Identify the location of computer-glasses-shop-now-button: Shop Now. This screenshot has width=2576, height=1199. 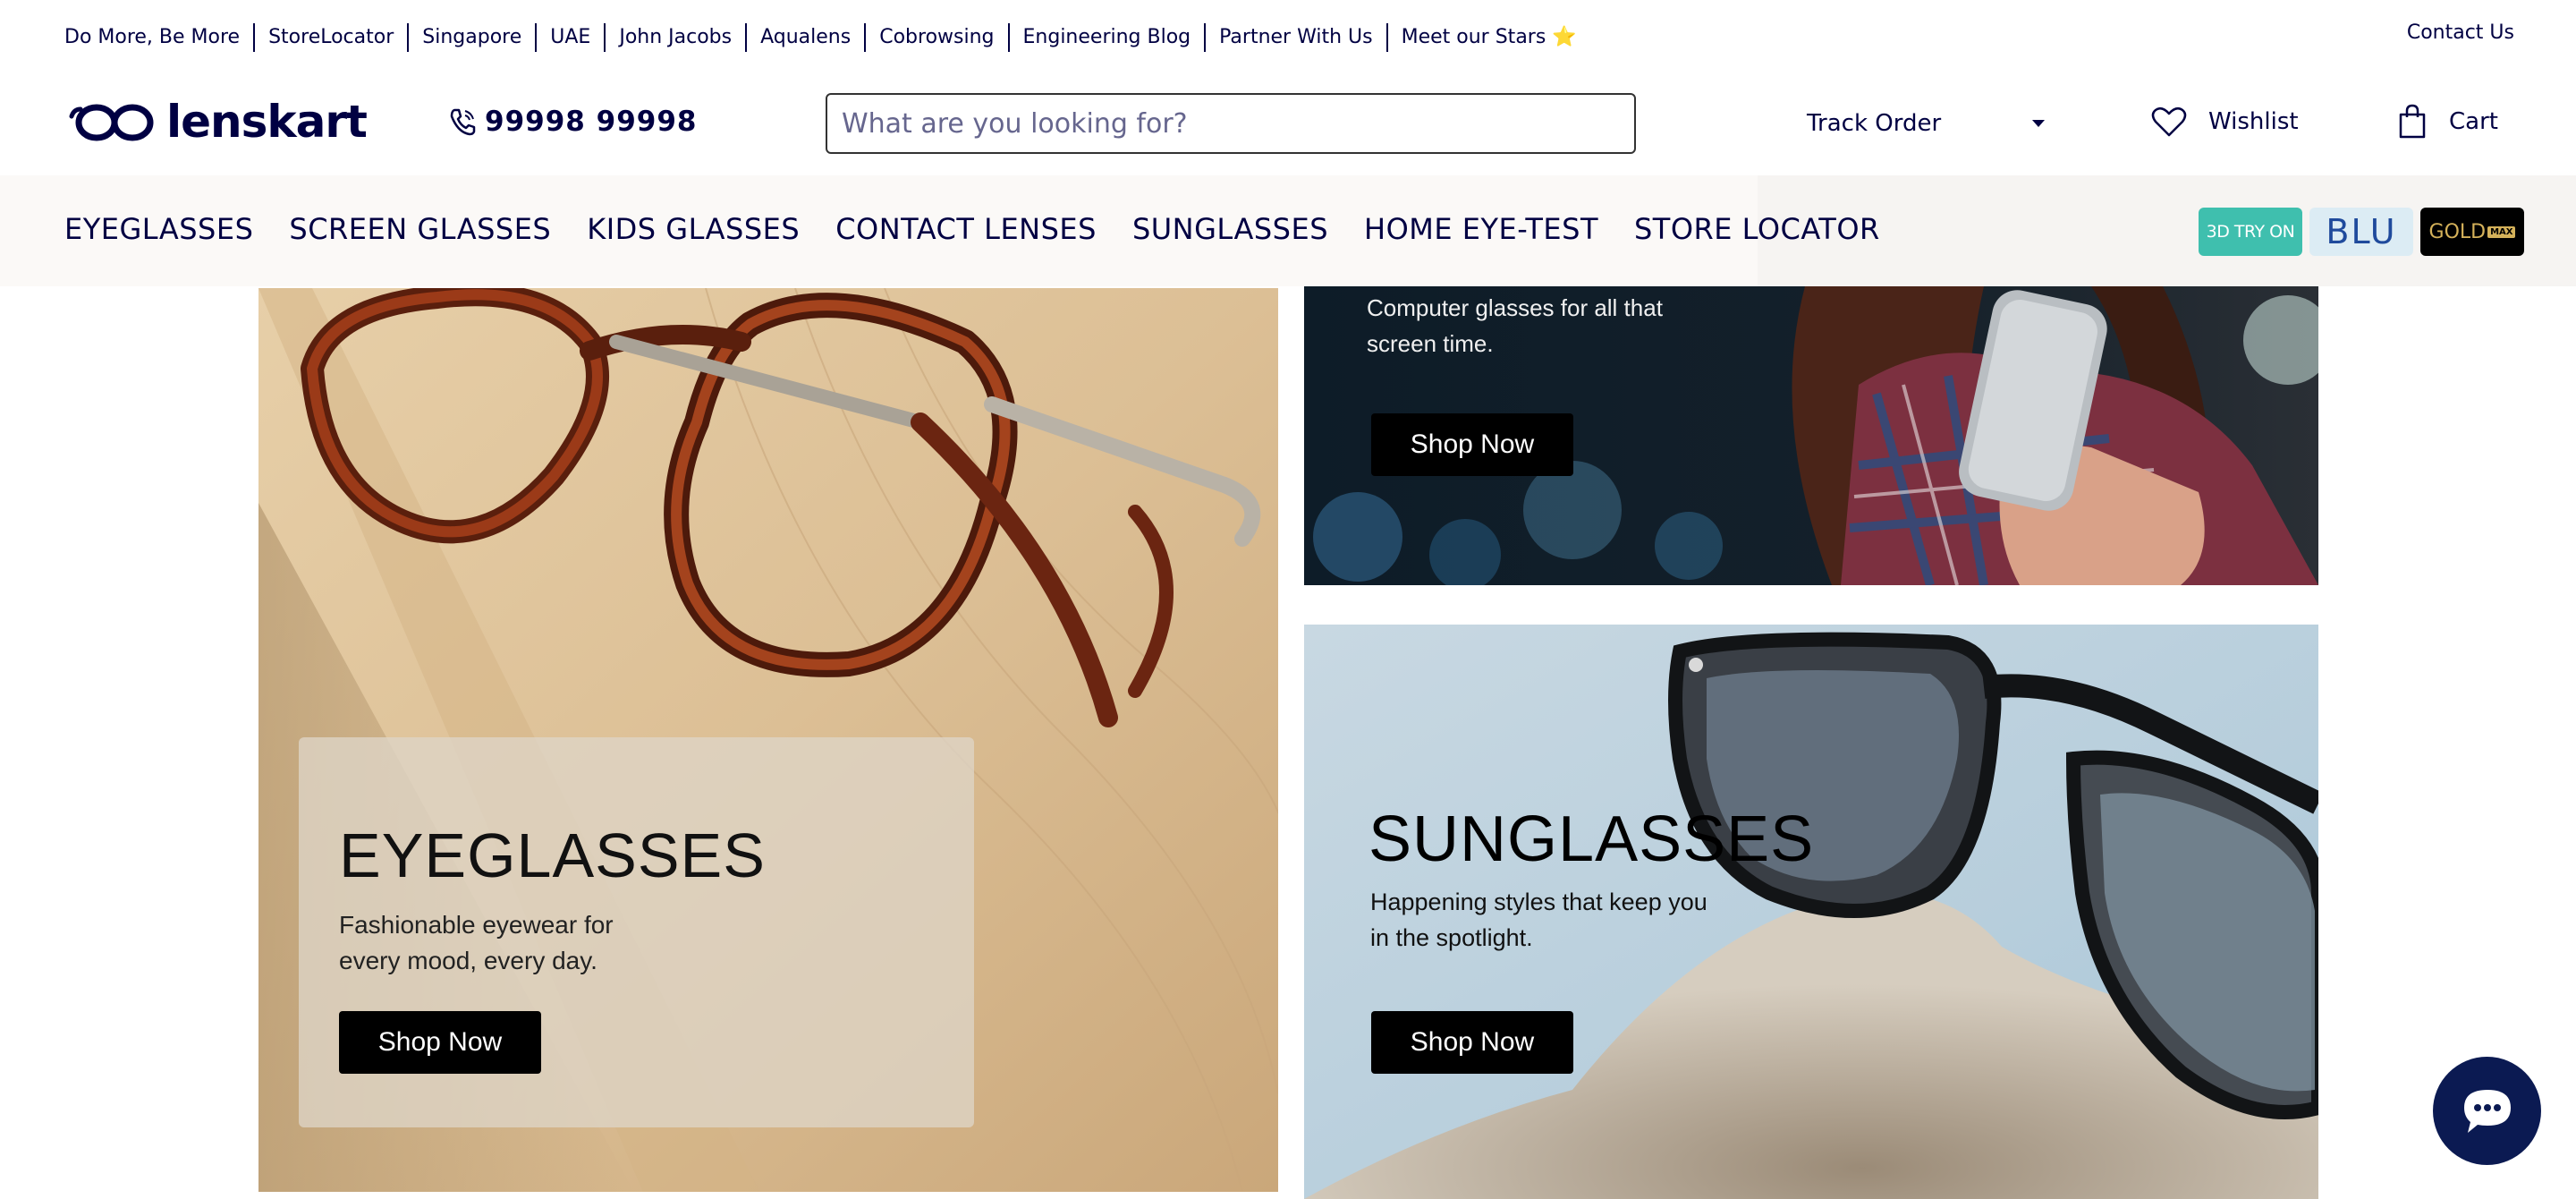
(1472, 444).